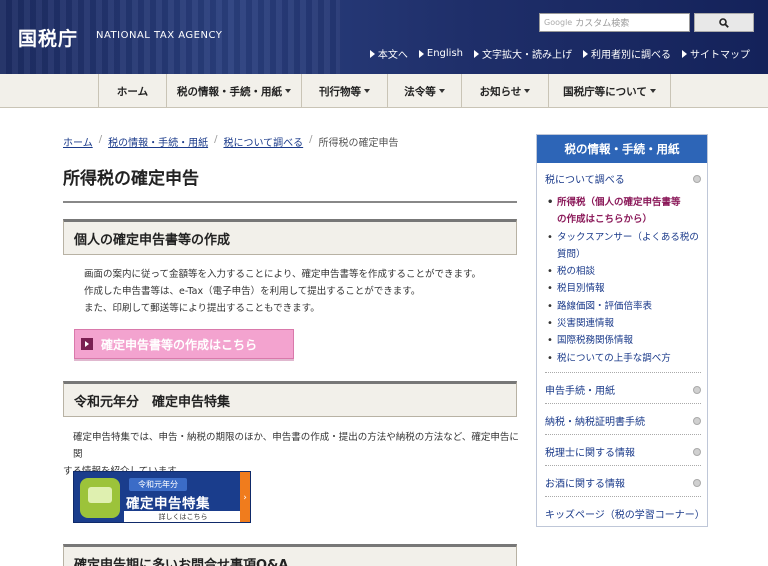  Describe the element at coordinates (595, 422) in the screenshot. I see `sidebar-item-label: 納税・納税証明書手続` at that location.